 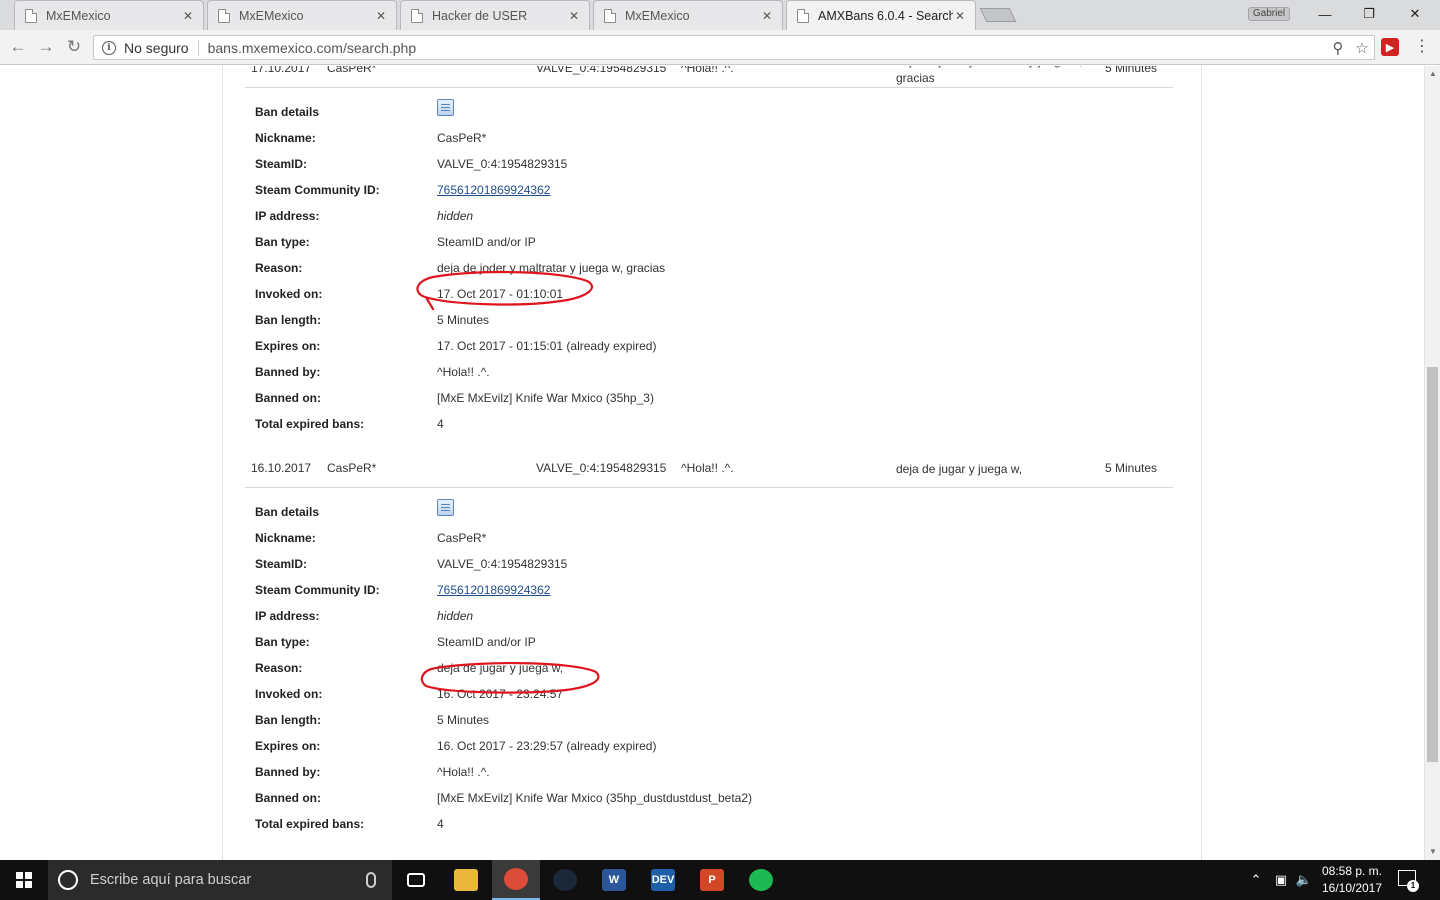 I want to click on summary-steamid: VALVE_0:4:1954829315, so click(x=601, y=468).